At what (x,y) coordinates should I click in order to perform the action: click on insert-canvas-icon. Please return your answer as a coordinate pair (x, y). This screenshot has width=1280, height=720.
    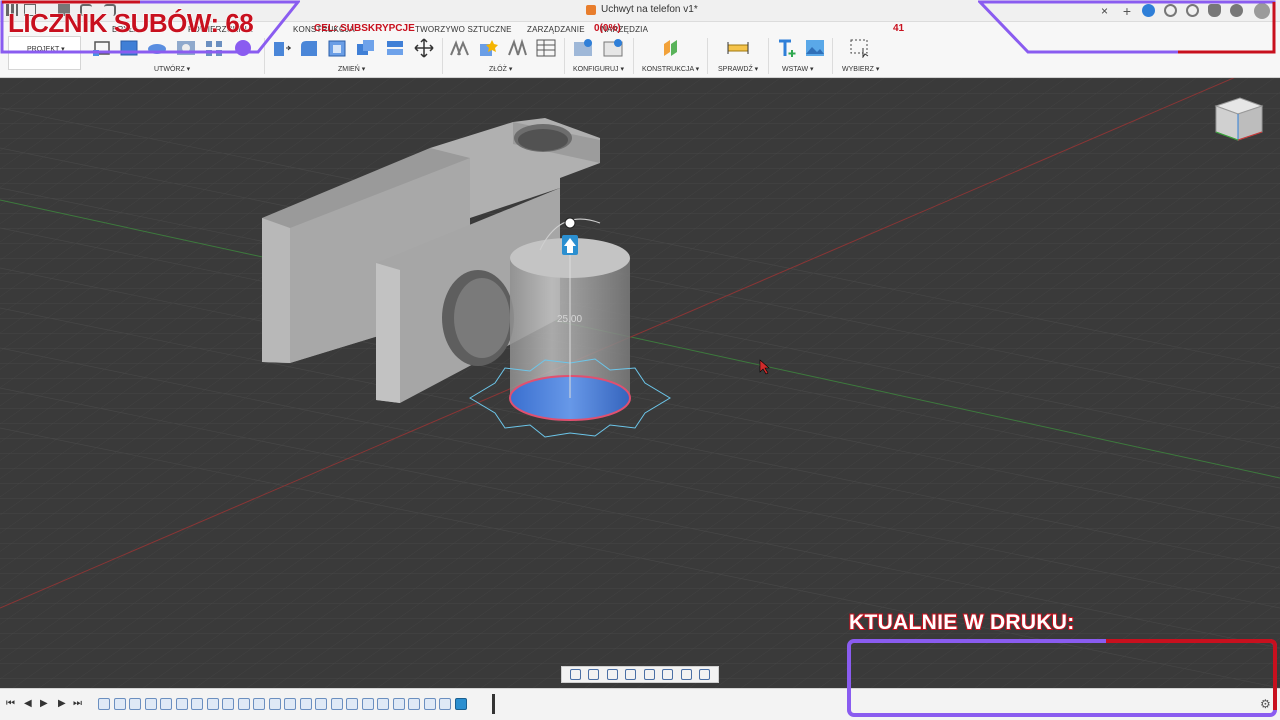
    Looking at the image, I should click on (815, 48).